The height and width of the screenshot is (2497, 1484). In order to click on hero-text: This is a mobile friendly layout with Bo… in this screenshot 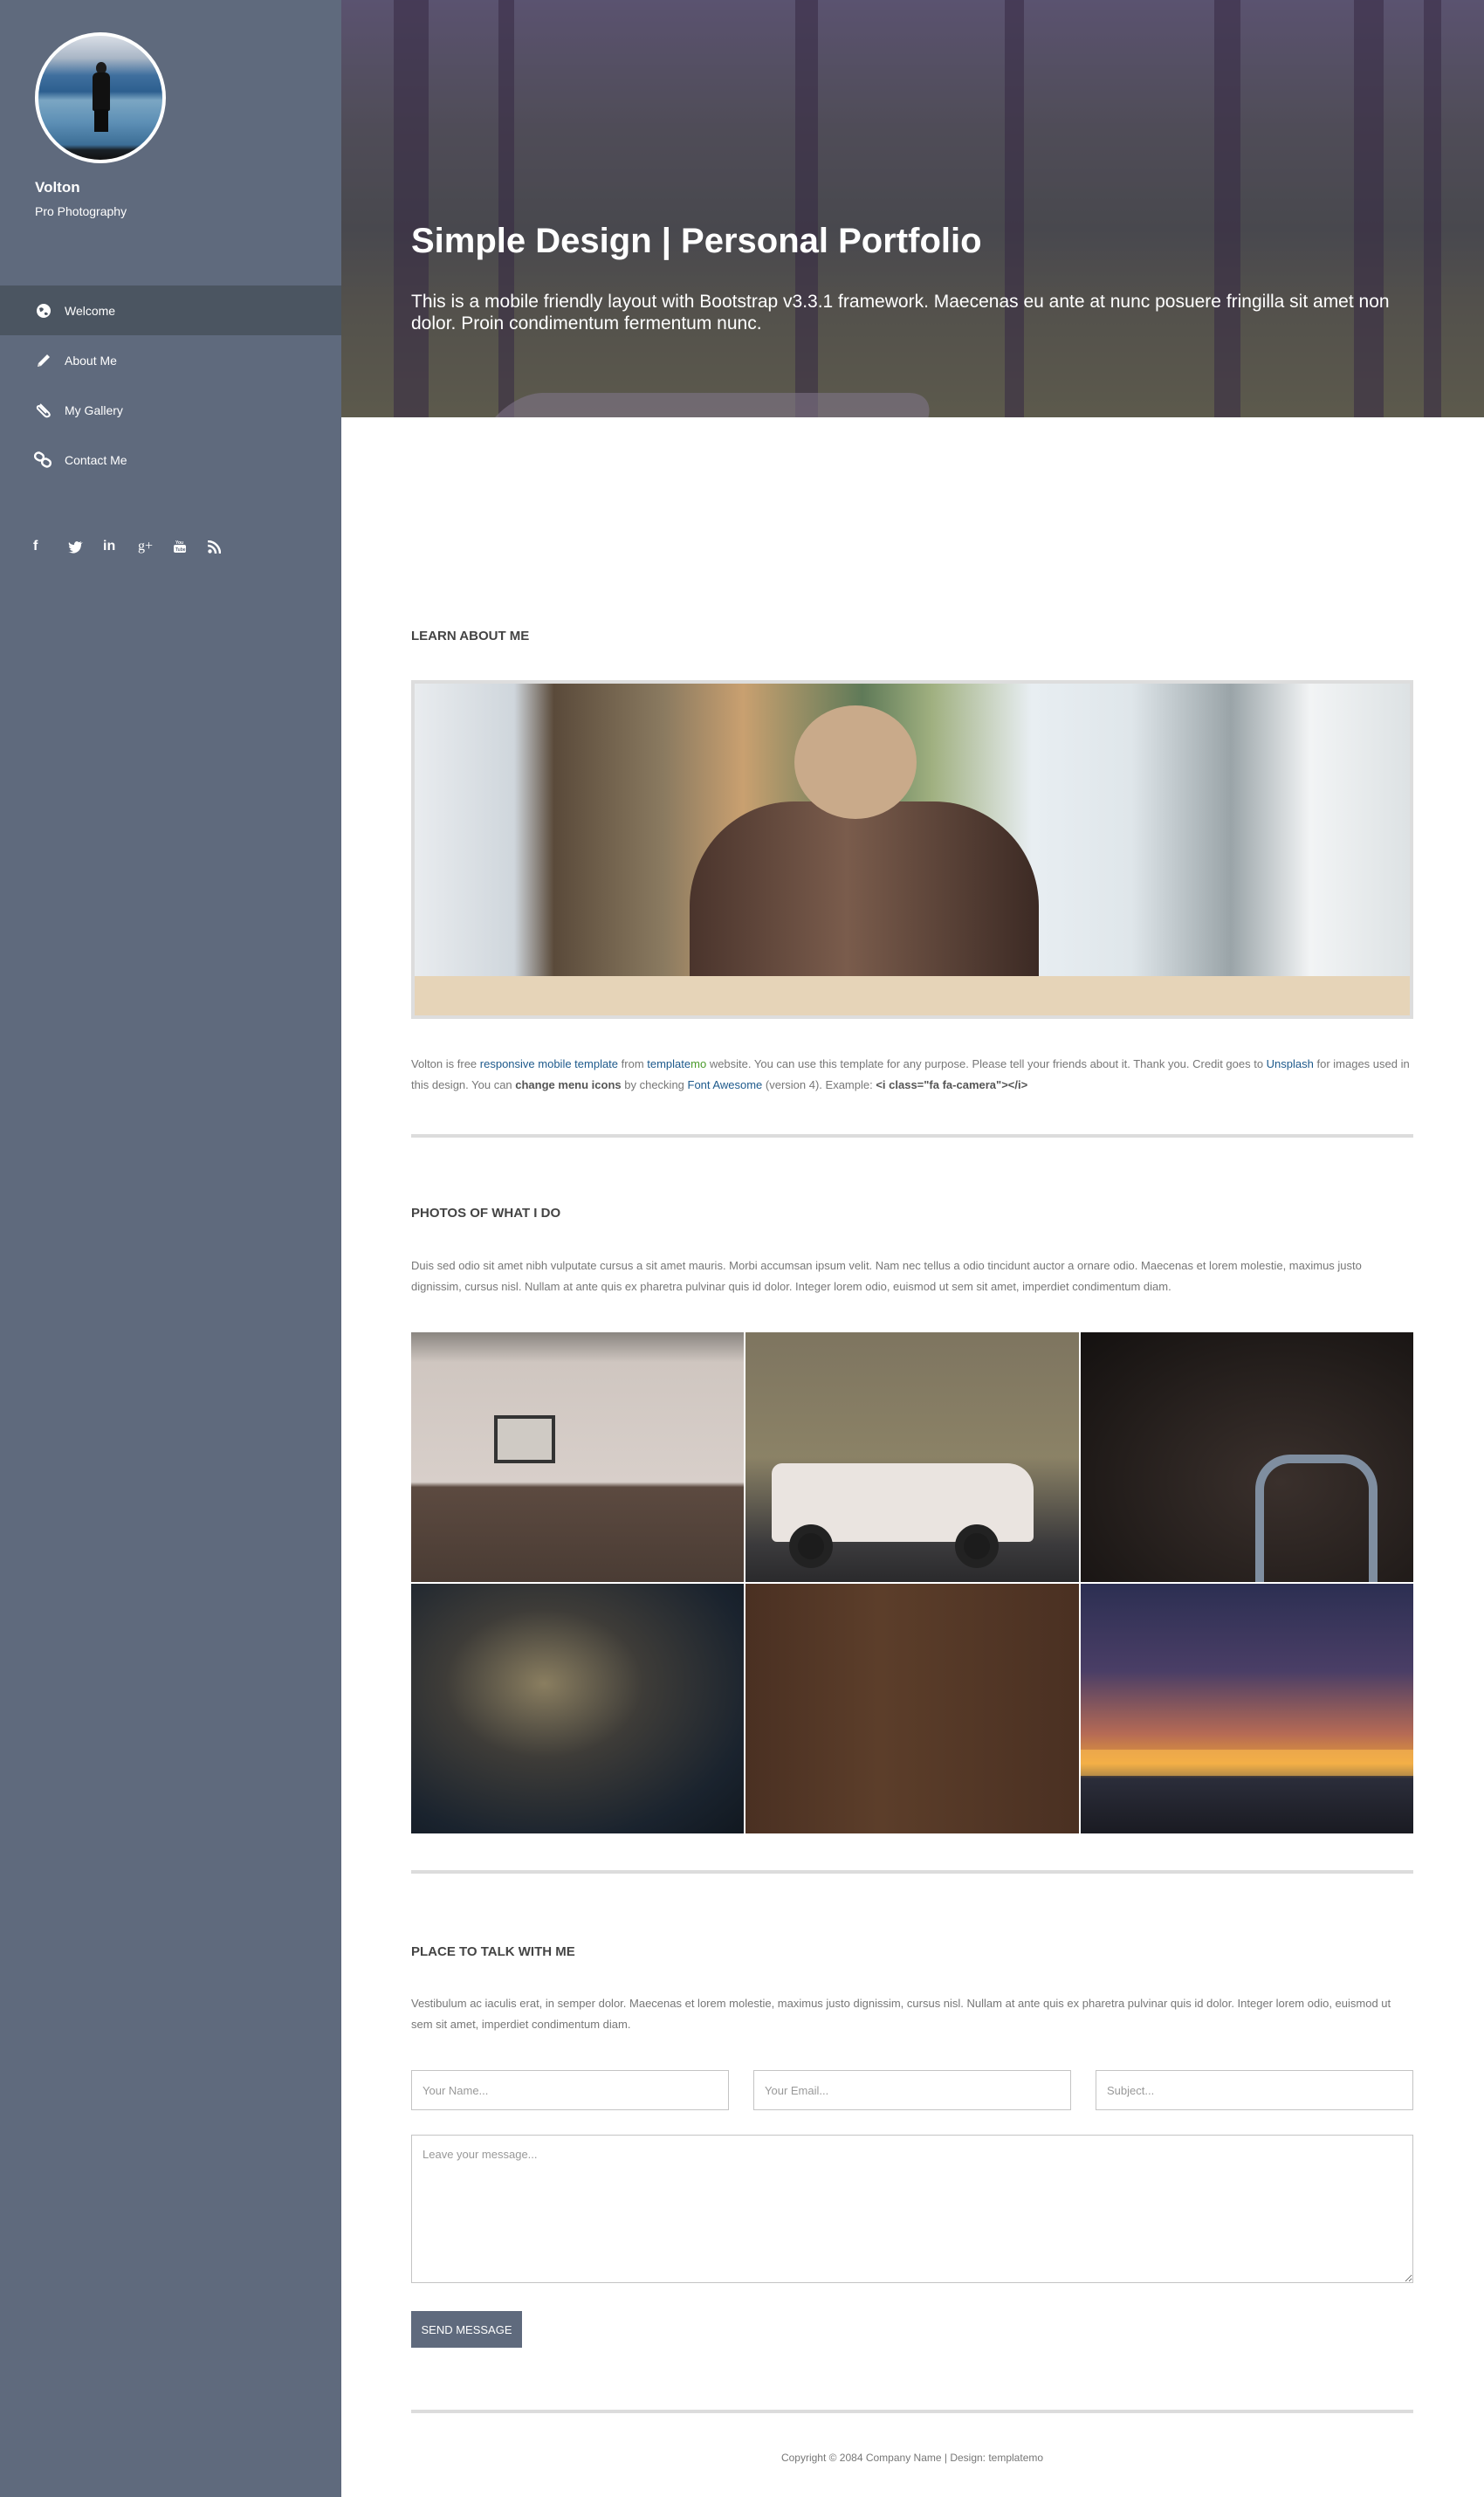, I will do `click(901, 313)`.